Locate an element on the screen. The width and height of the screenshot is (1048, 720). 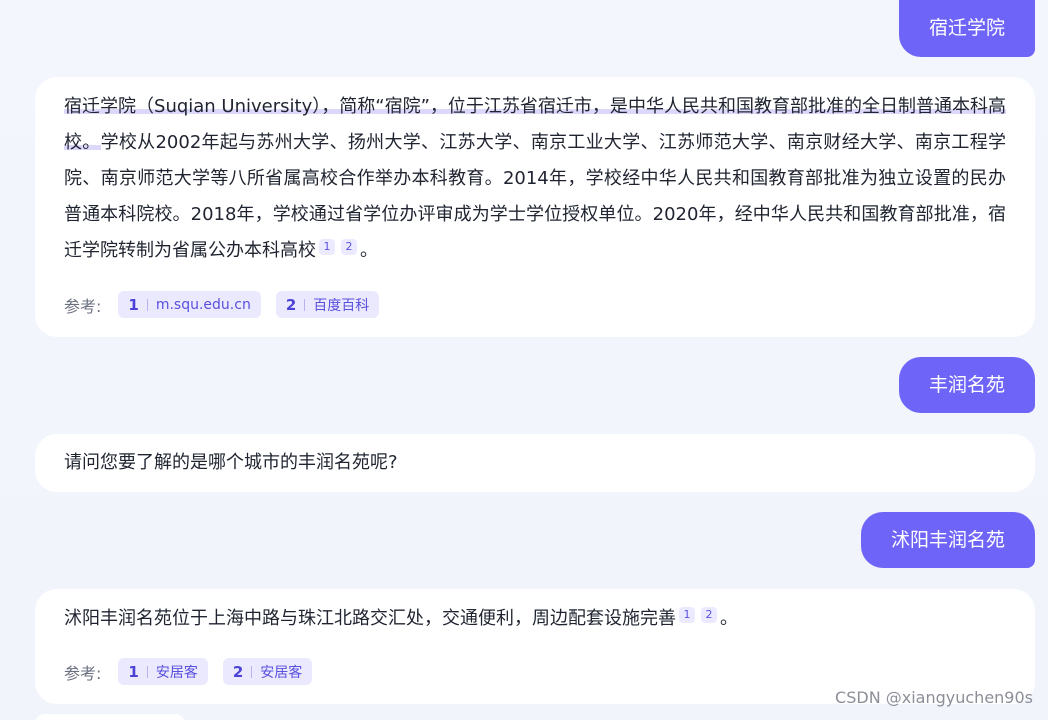
references: 参考: 1 安居客 2 安居客 is located at coordinates (195, 671).